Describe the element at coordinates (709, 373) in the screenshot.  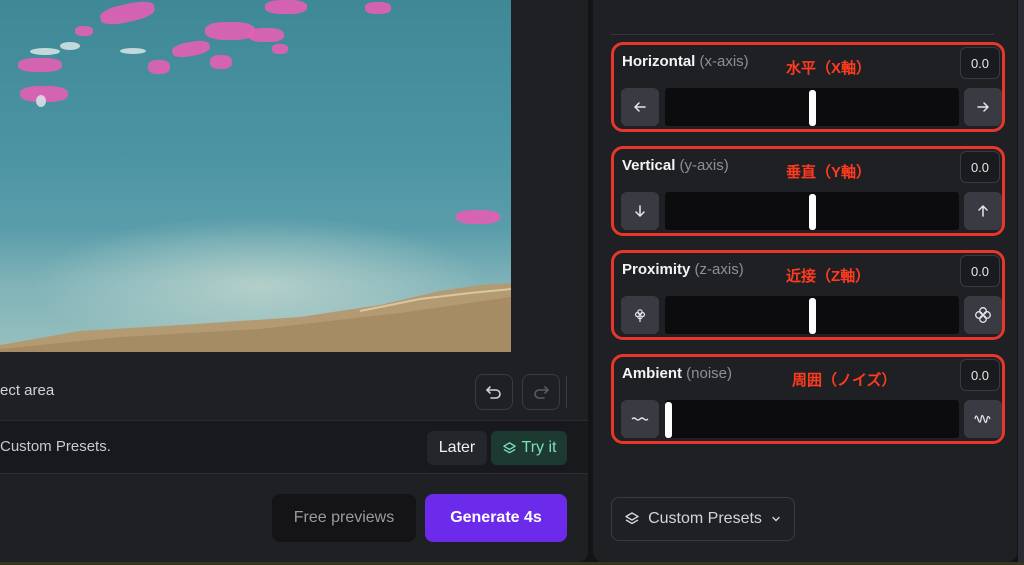
I see `slider-title-sub: (noise)` at that location.